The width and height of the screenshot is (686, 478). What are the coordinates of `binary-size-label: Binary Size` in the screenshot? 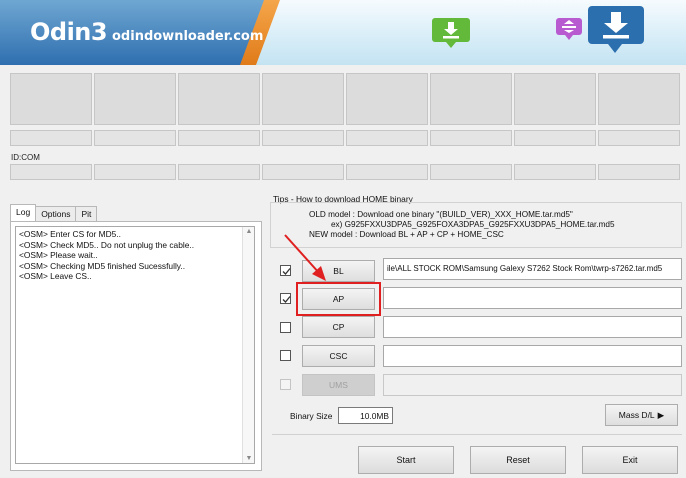 It's located at (311, 416).